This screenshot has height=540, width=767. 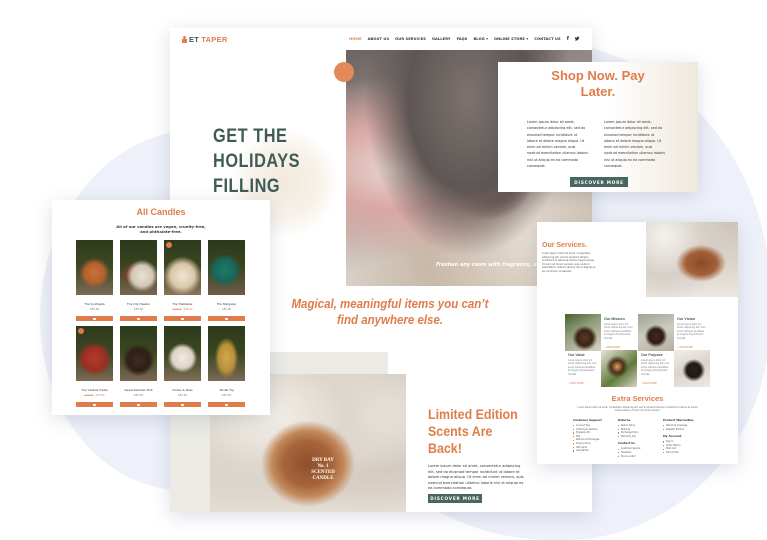 I want to click on nav-item-home: HOME, so click(x=355, y=39).